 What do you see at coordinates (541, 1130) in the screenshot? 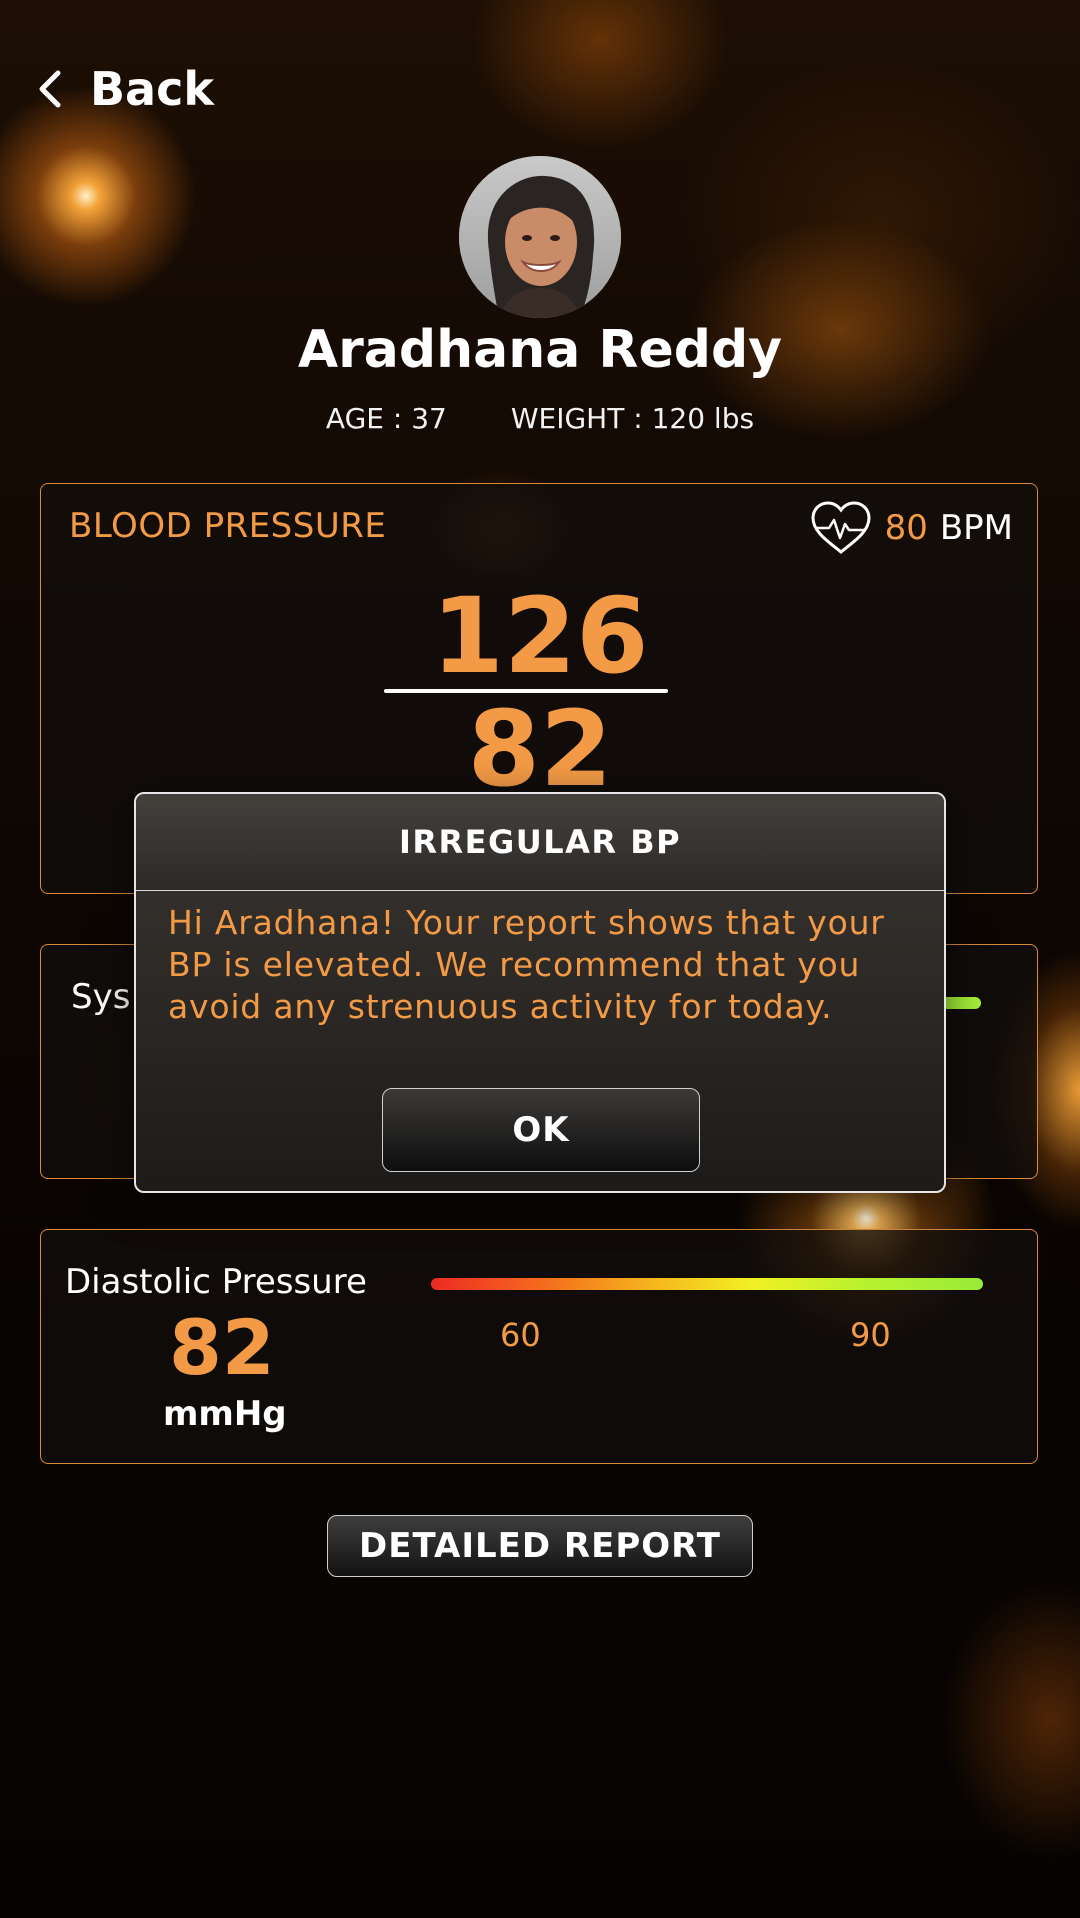
I see `ok-button: OK` at bounding box center [541, 1130].